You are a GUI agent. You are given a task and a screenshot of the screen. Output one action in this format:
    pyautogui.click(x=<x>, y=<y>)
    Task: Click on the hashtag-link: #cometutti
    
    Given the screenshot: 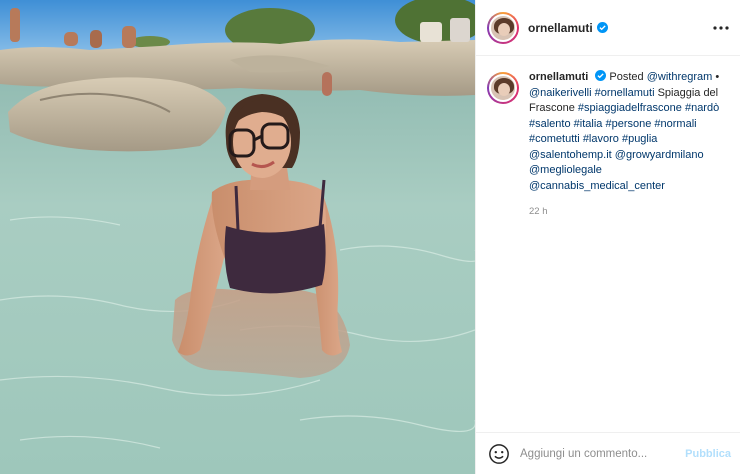 What is the action you would take?
    pyautogui.click(x=554, y=139)
    